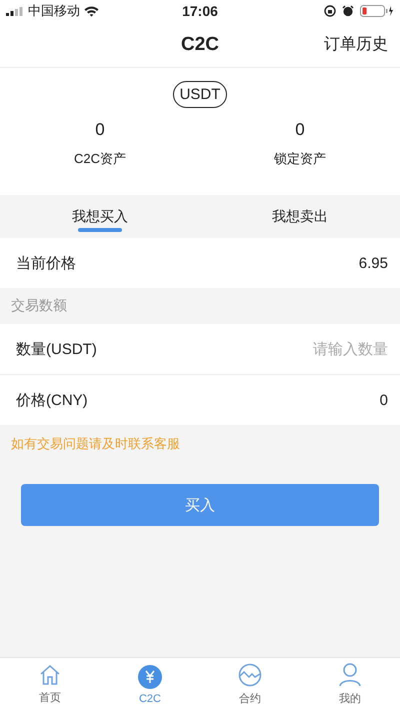  Describe the element at coordinates (56, 349) in the screenshot. I see `field-label: 数量(USDT)` at that location.